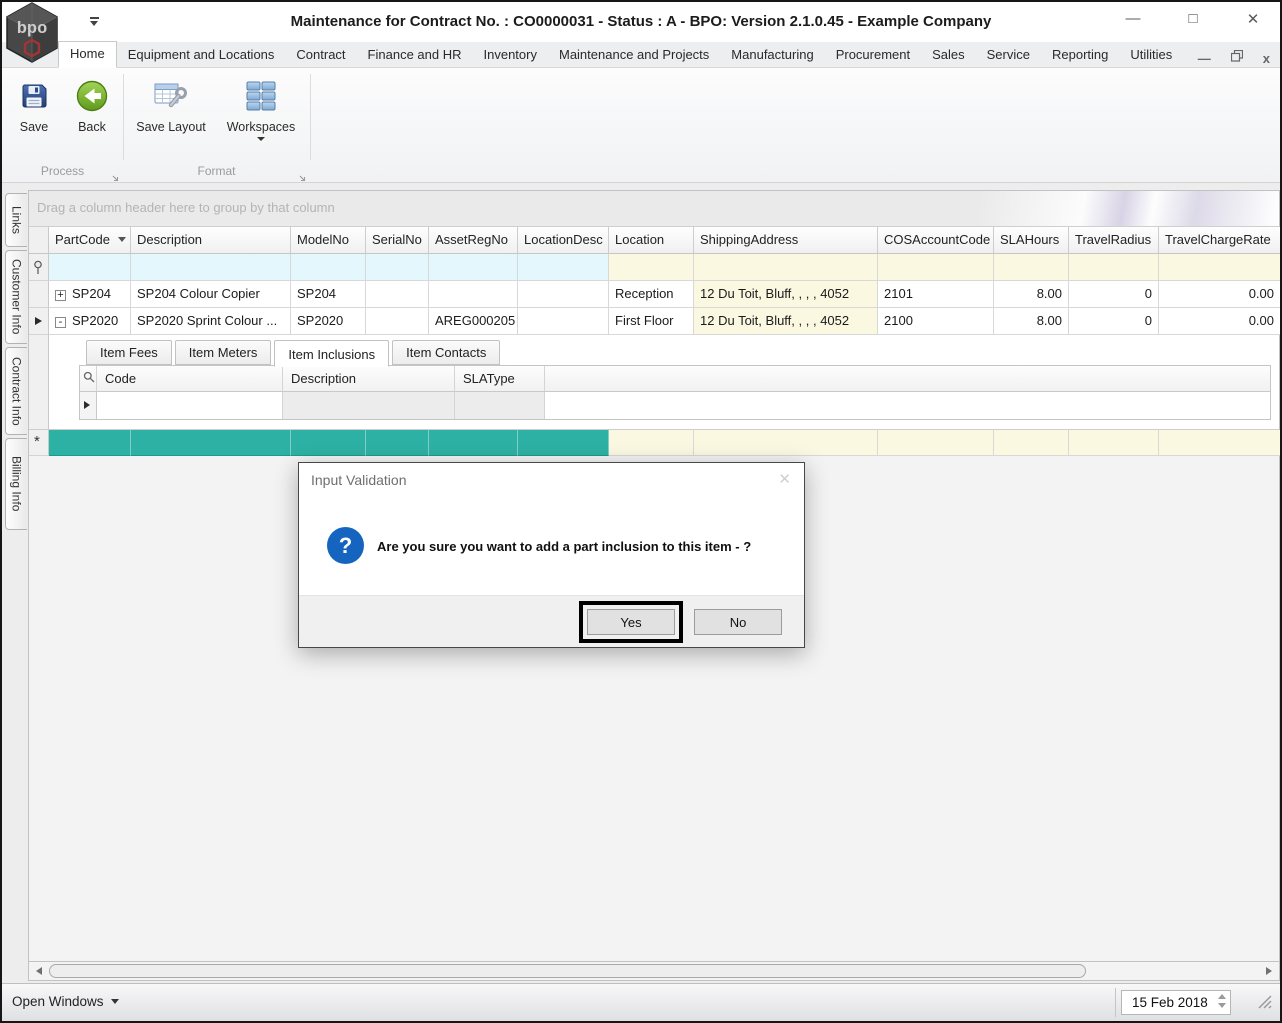 The image size is (1282, 1023). I want to click on save-button: Save, so click(34, 105).